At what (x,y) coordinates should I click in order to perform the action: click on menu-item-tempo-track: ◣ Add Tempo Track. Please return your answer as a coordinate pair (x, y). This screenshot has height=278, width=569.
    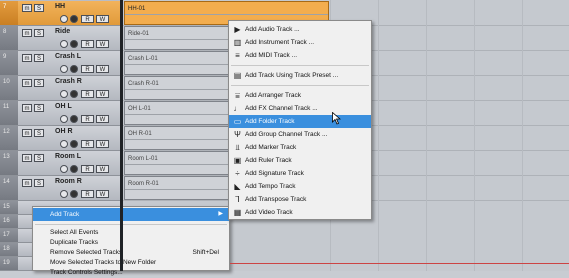
    Looking at the image, I should click on (300, 186).